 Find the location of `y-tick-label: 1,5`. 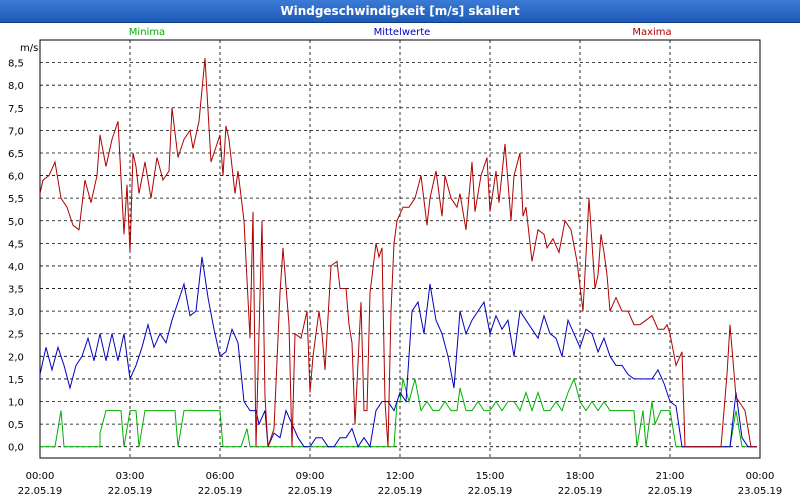

y-tick-label: 1,5 is located at coordinates (16, 380).